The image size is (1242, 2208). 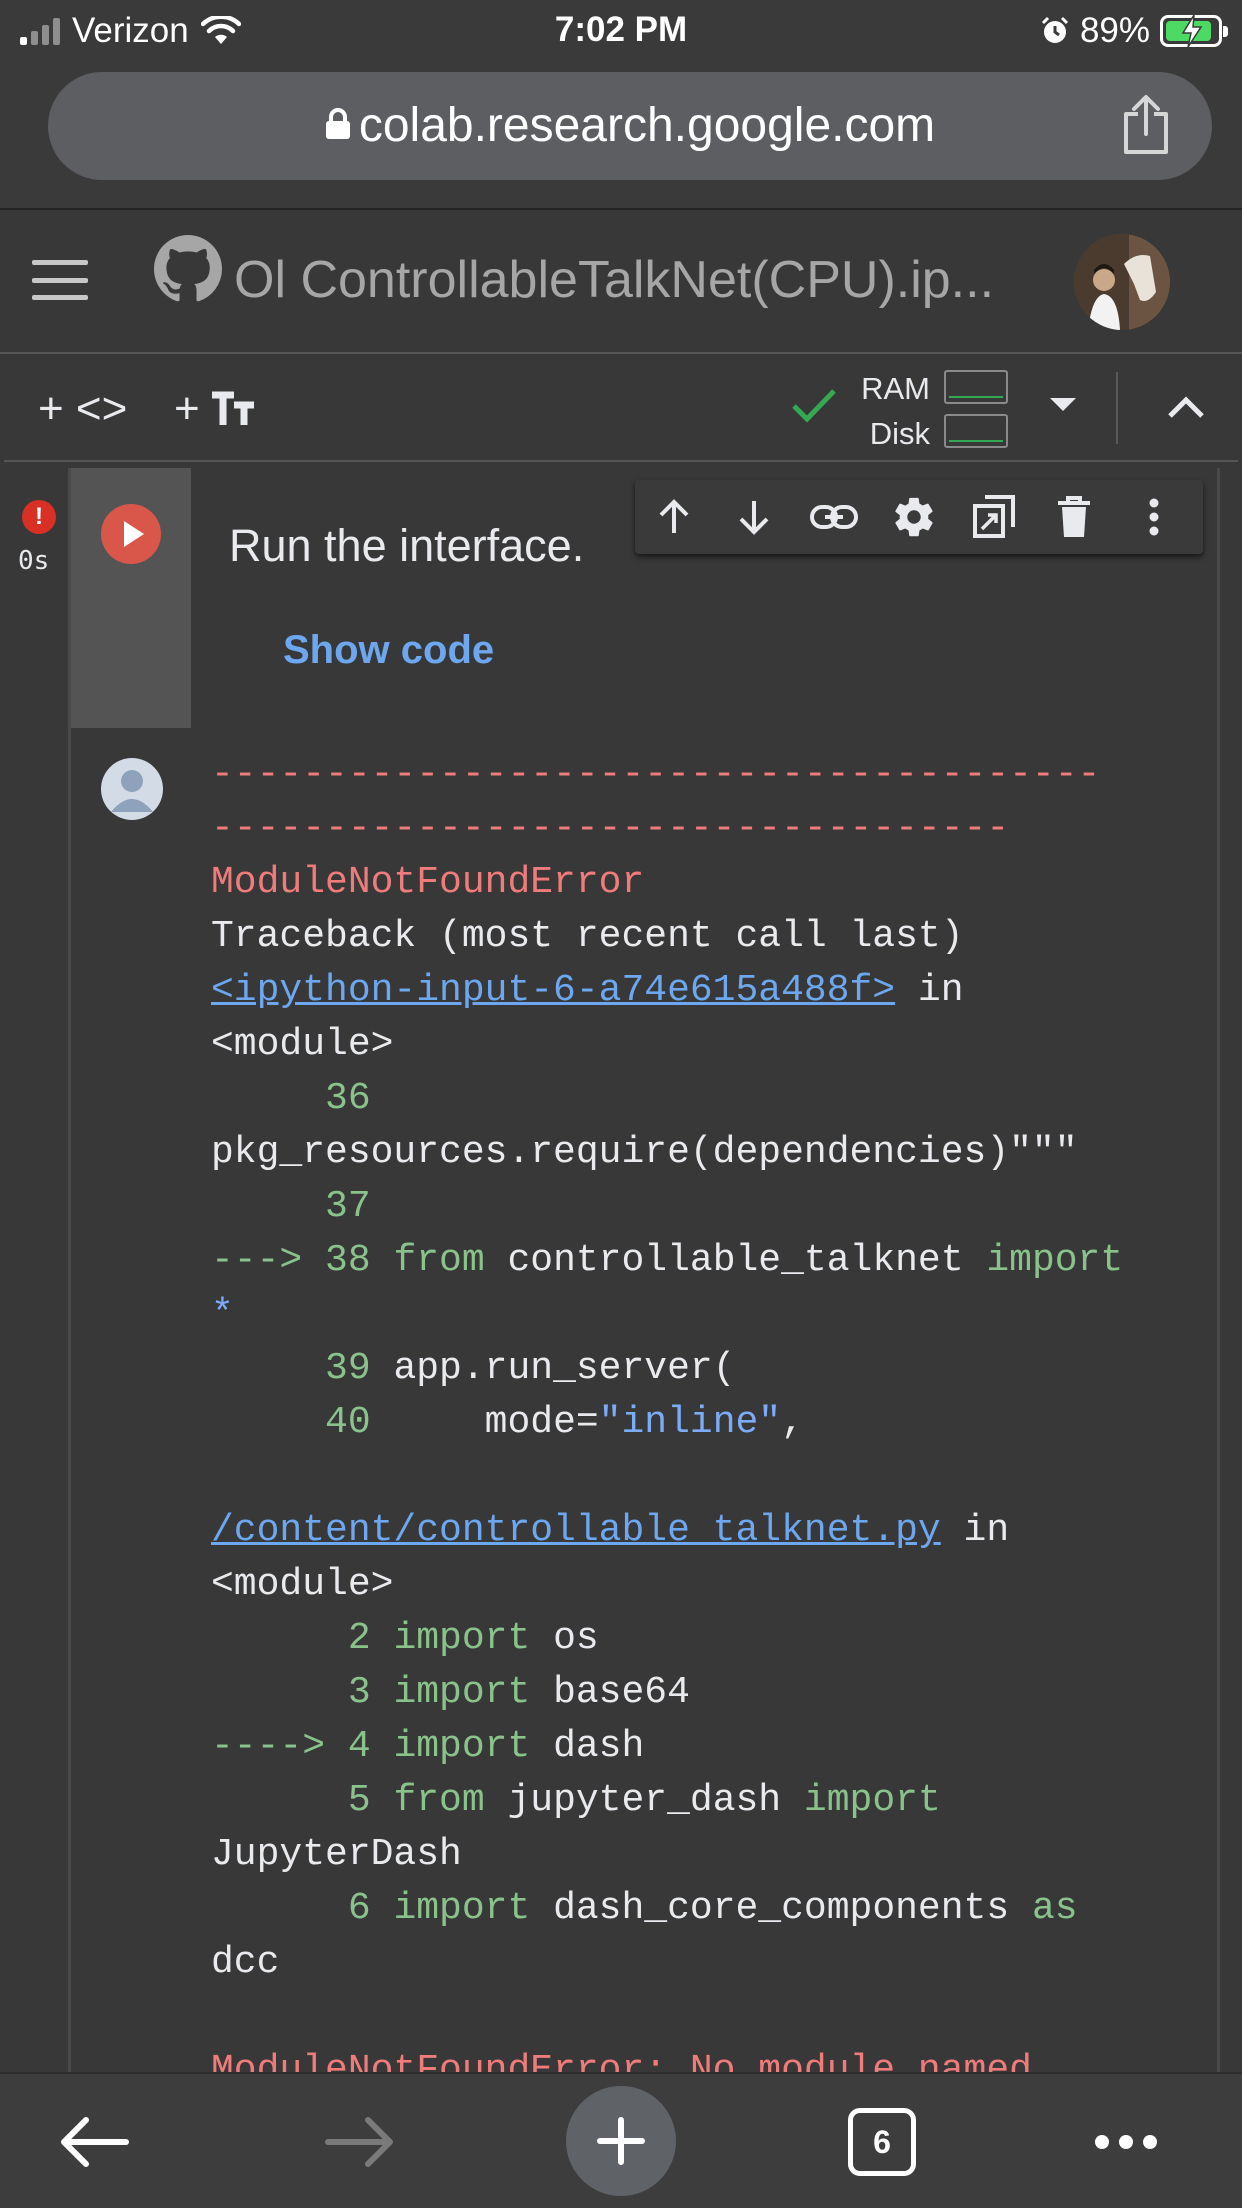 What do you see at coordinates (1194, 31) in the screenshot?
I see `battery-icon` at bounding box center [1194, 31].